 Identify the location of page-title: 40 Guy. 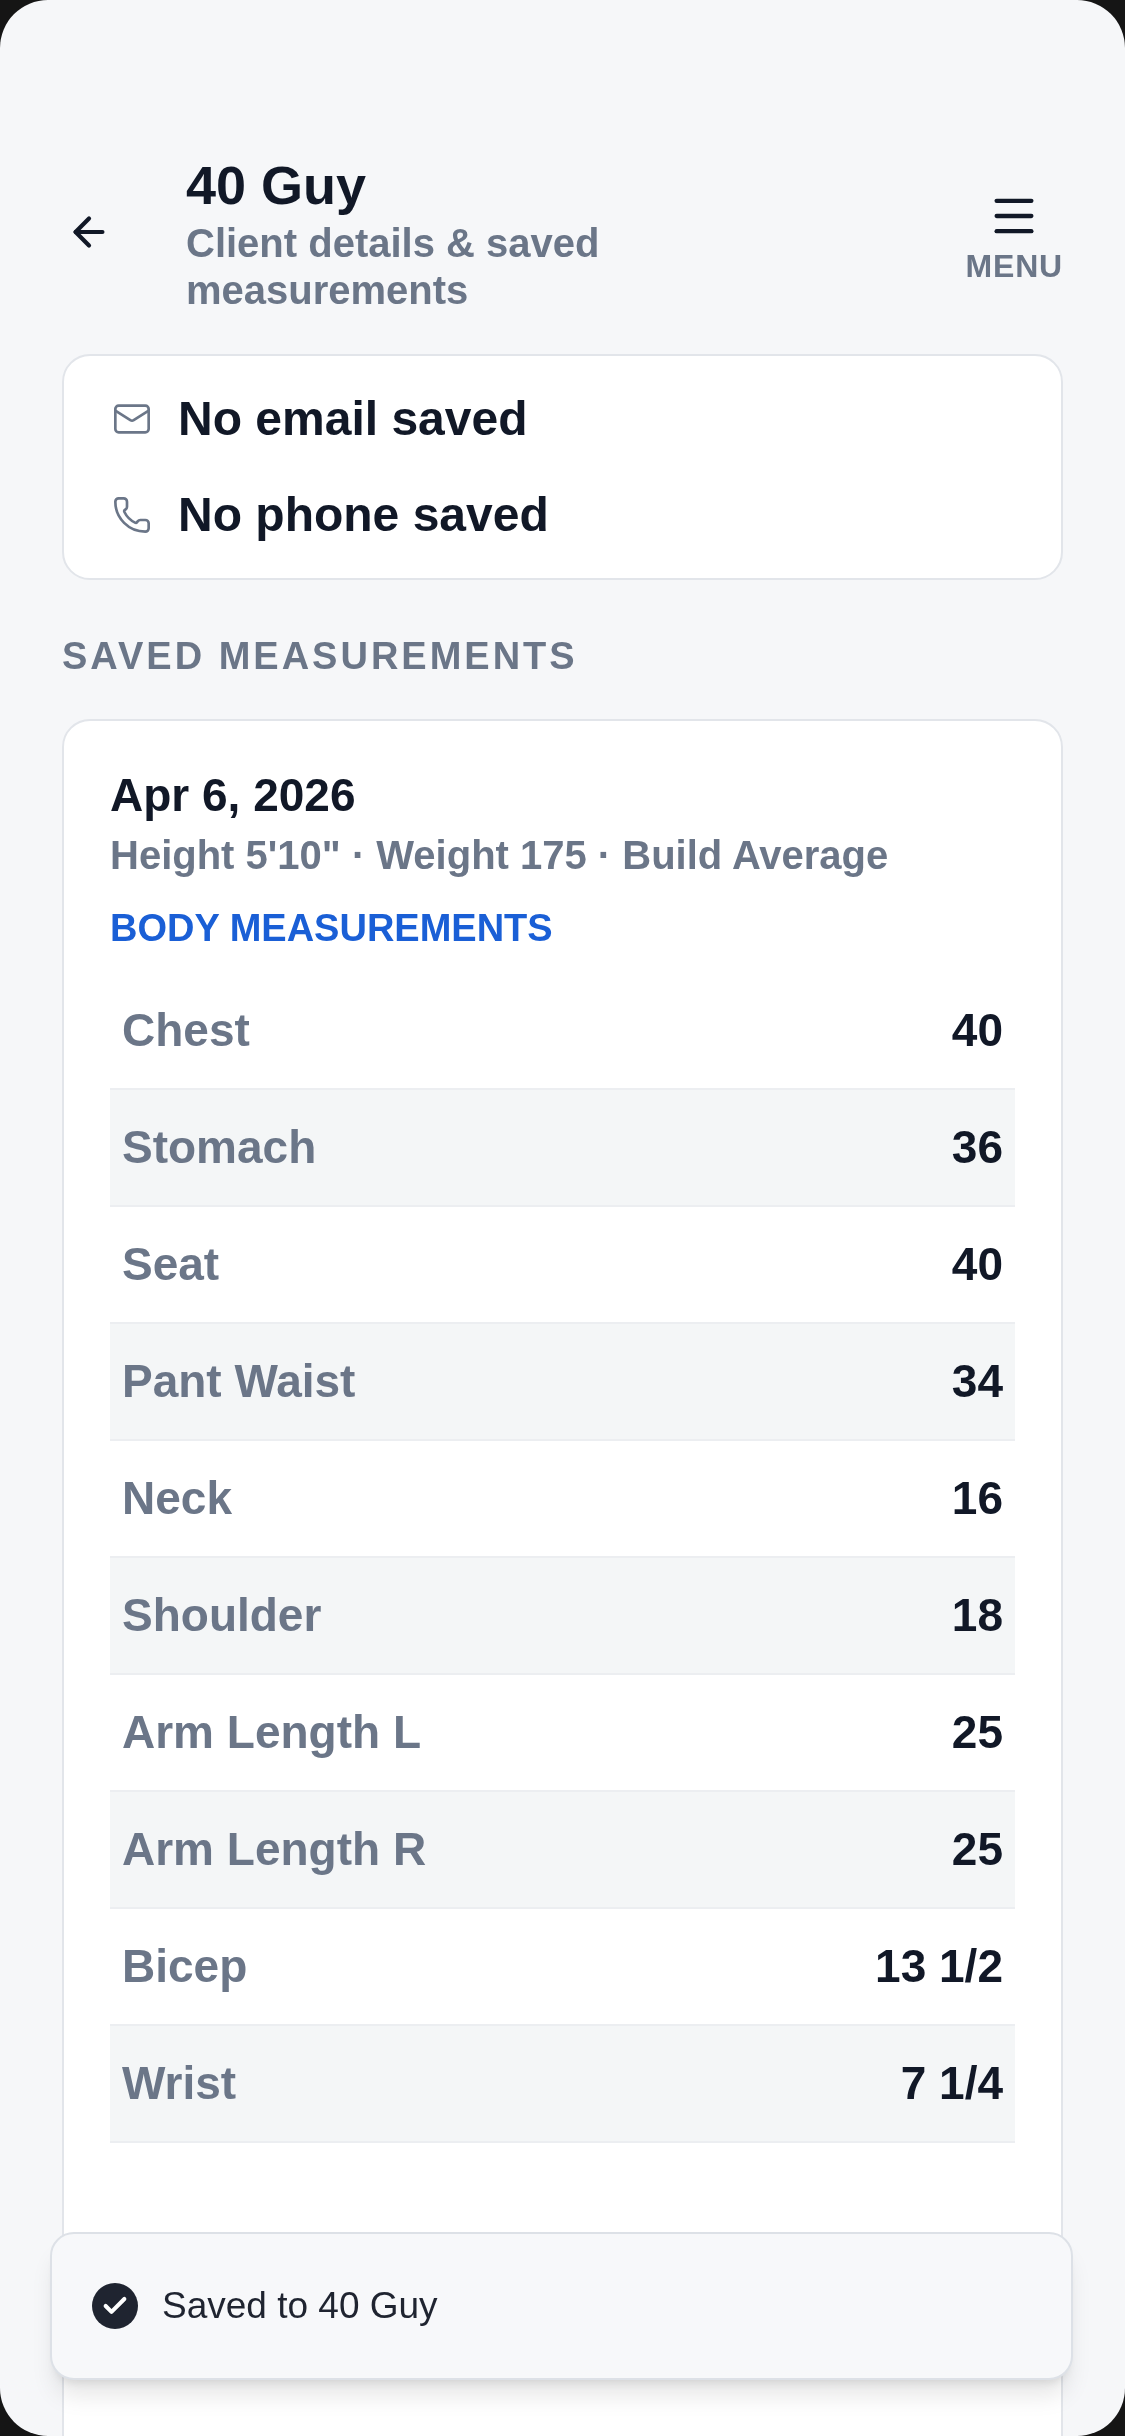
(277, 185).